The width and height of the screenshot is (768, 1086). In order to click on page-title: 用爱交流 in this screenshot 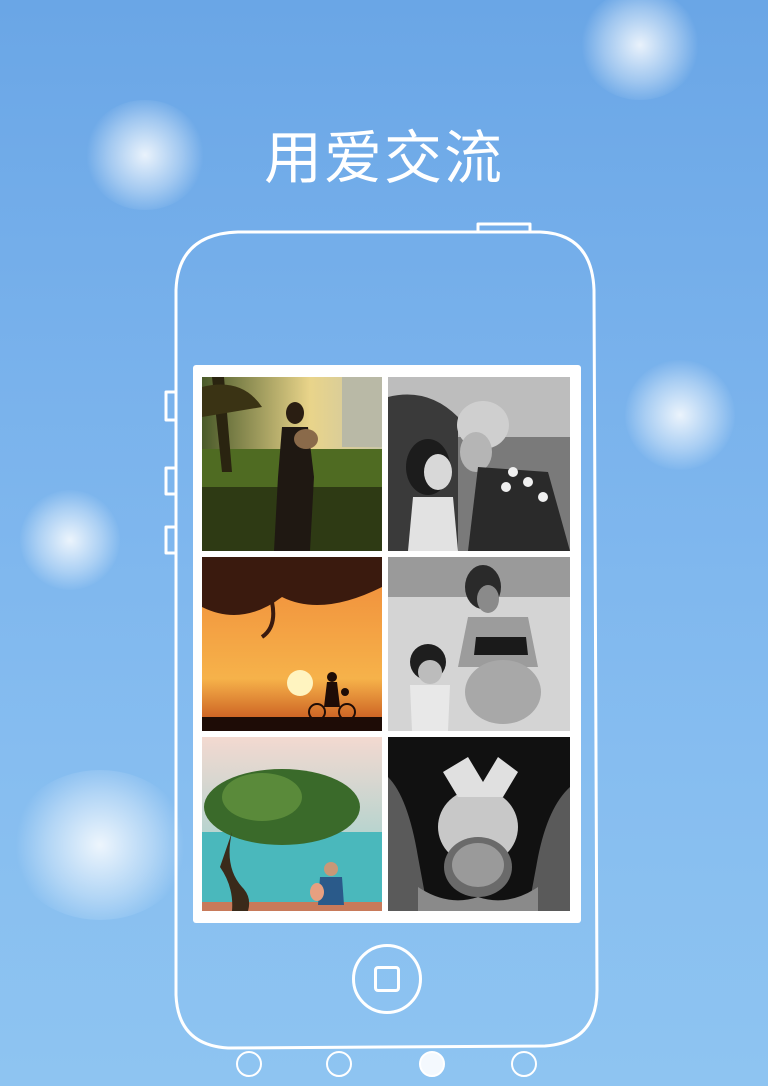, I will do `click(383, 157)`.